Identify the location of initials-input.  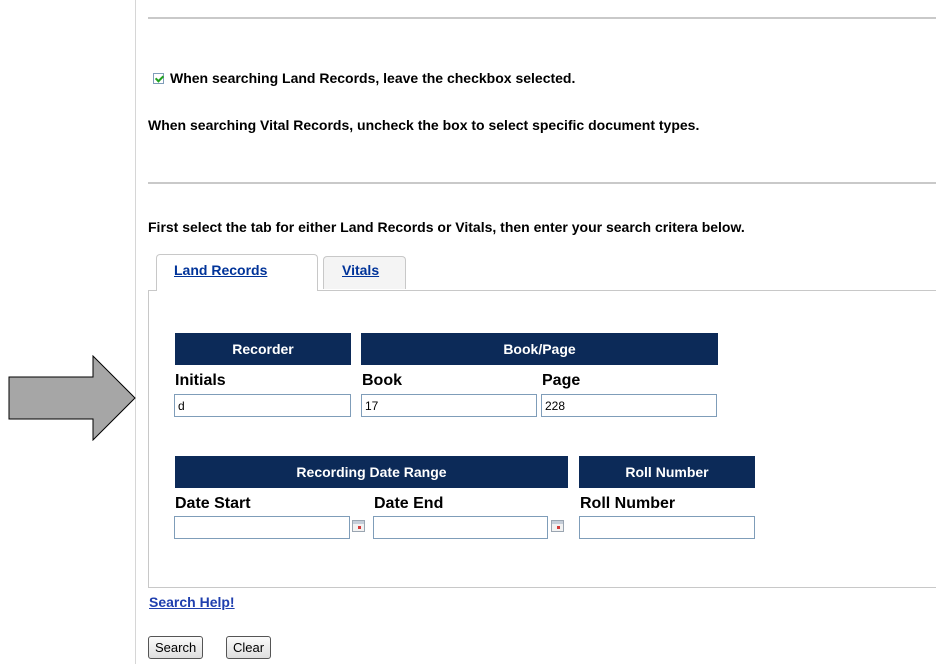
(262, 405).